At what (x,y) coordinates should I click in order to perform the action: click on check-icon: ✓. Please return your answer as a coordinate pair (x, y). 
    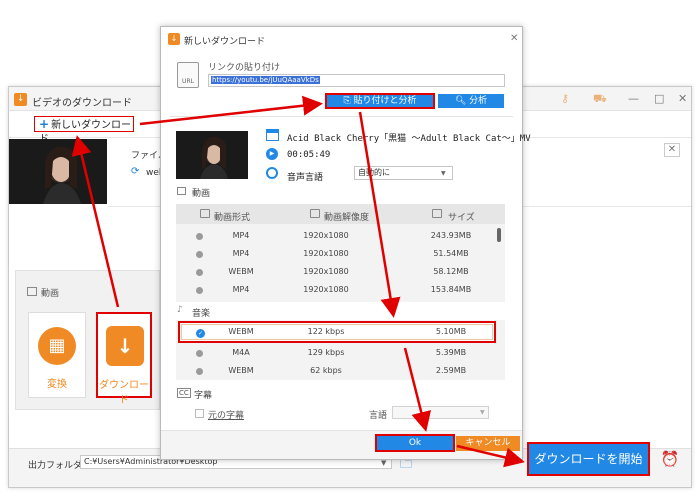
    Looking at the image, I should click on (200, 333).